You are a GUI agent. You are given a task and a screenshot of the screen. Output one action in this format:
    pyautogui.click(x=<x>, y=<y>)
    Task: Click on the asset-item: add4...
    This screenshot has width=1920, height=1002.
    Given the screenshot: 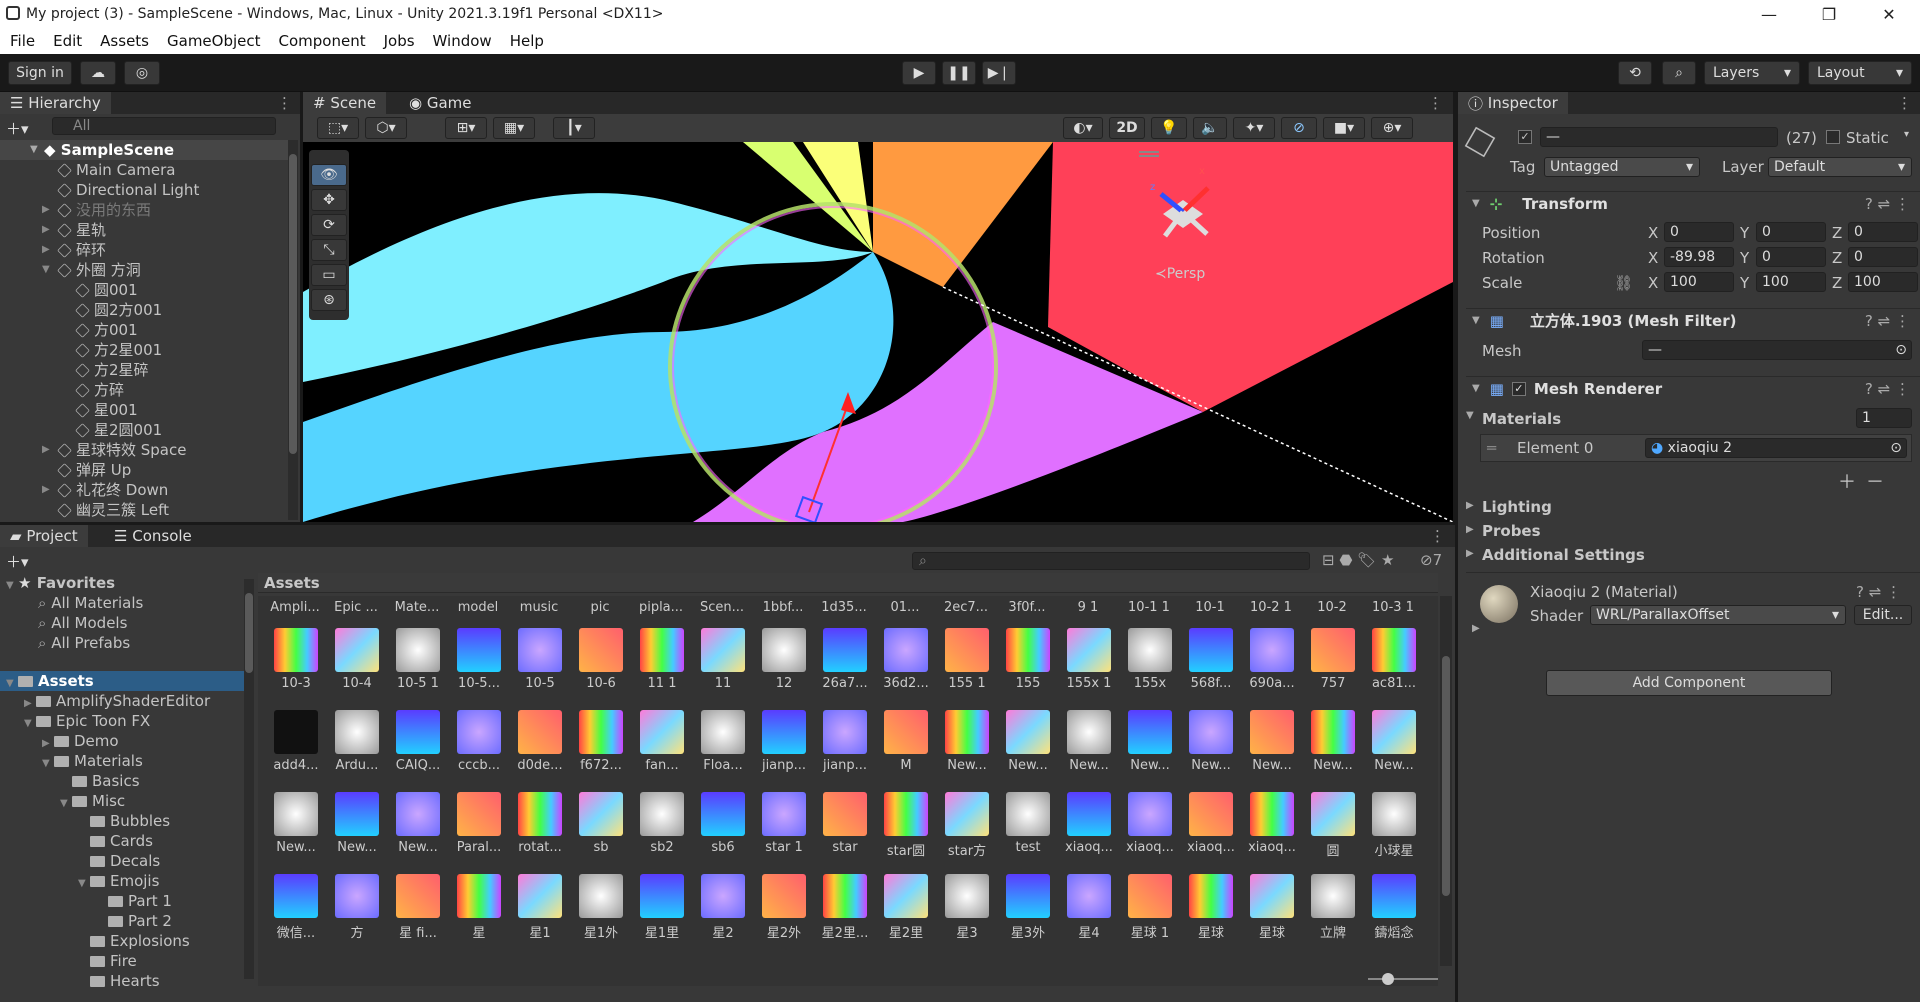 What is the action you would take?
    pyautogui.click(x=296, y=743)
    